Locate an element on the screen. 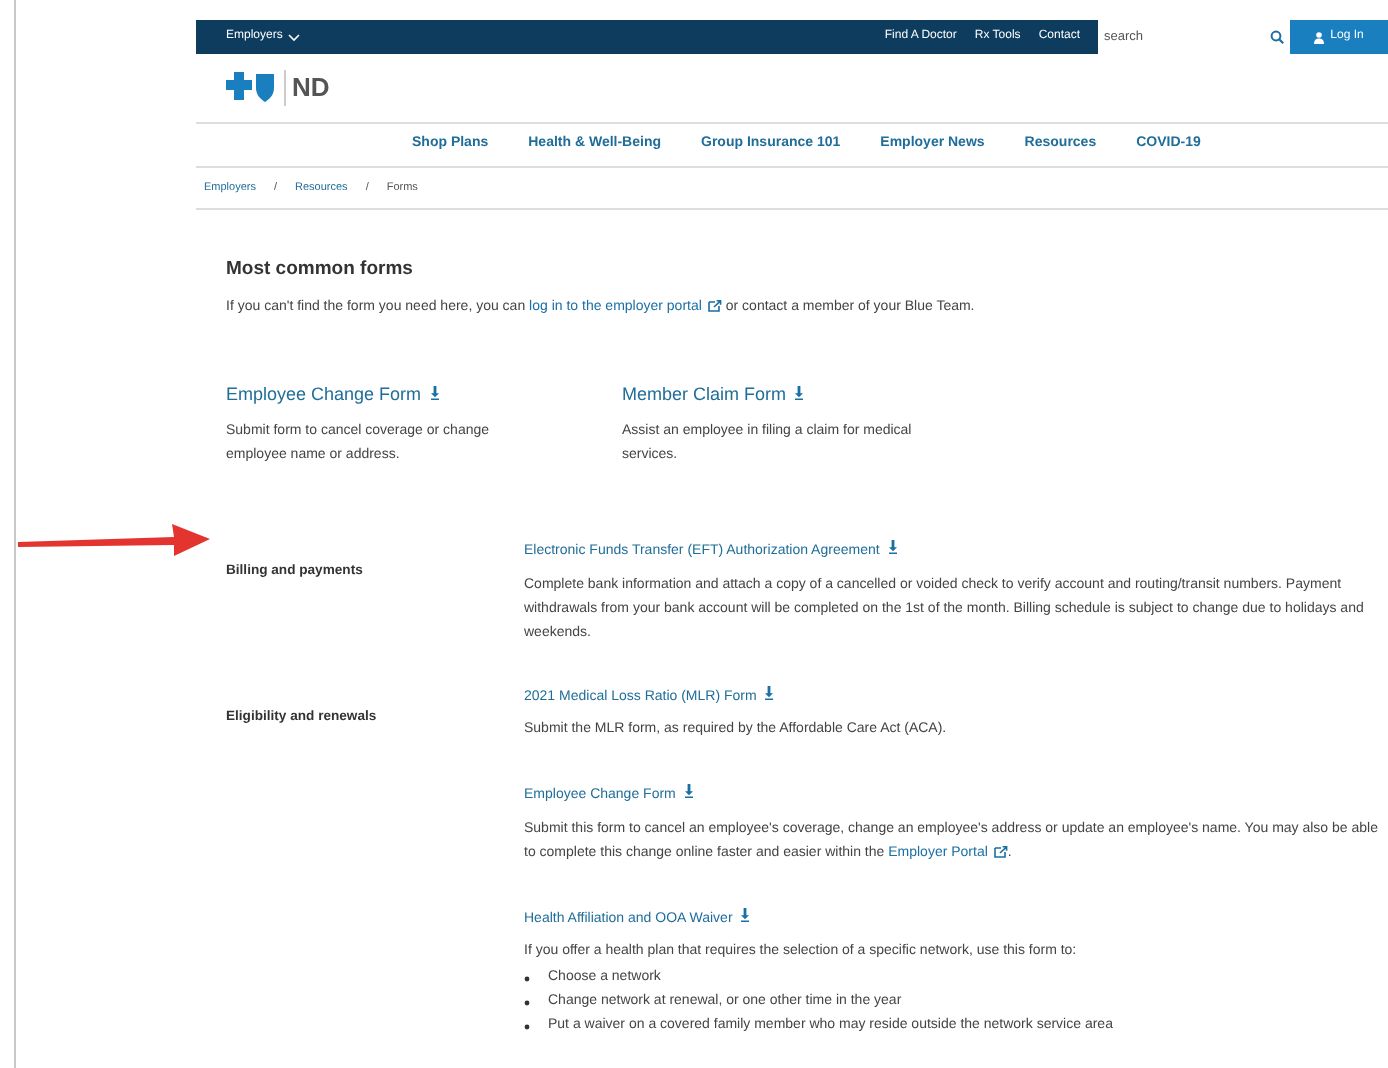  logo-icon is located at coordinates (252, 88).